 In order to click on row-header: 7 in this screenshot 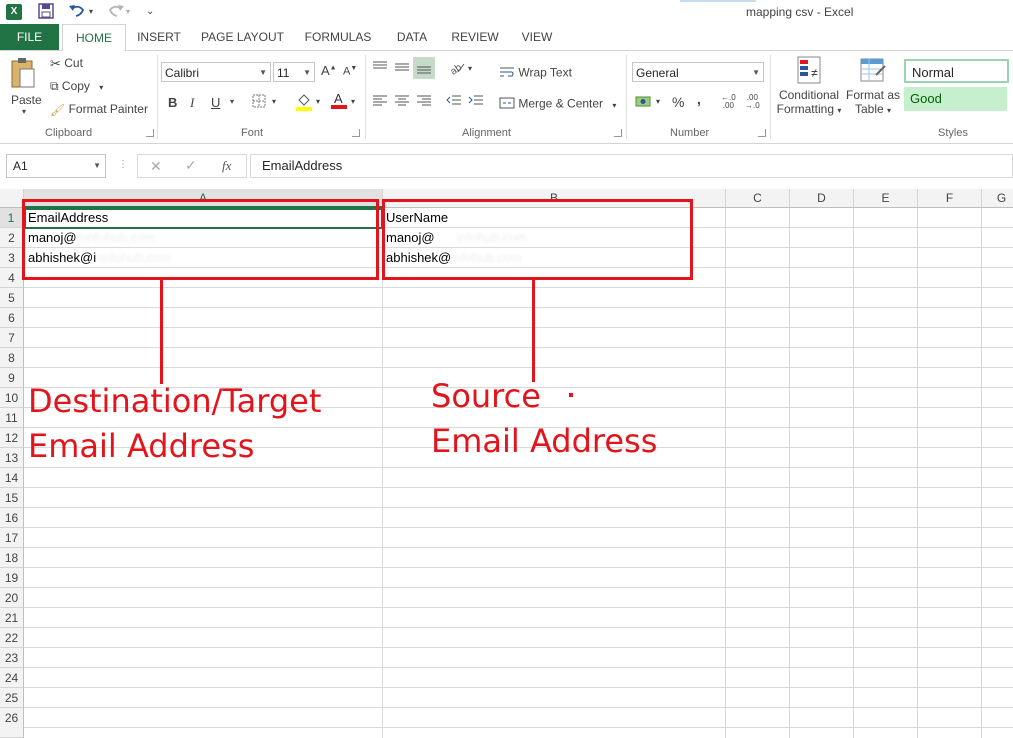, I will do `click(12, 338)`.